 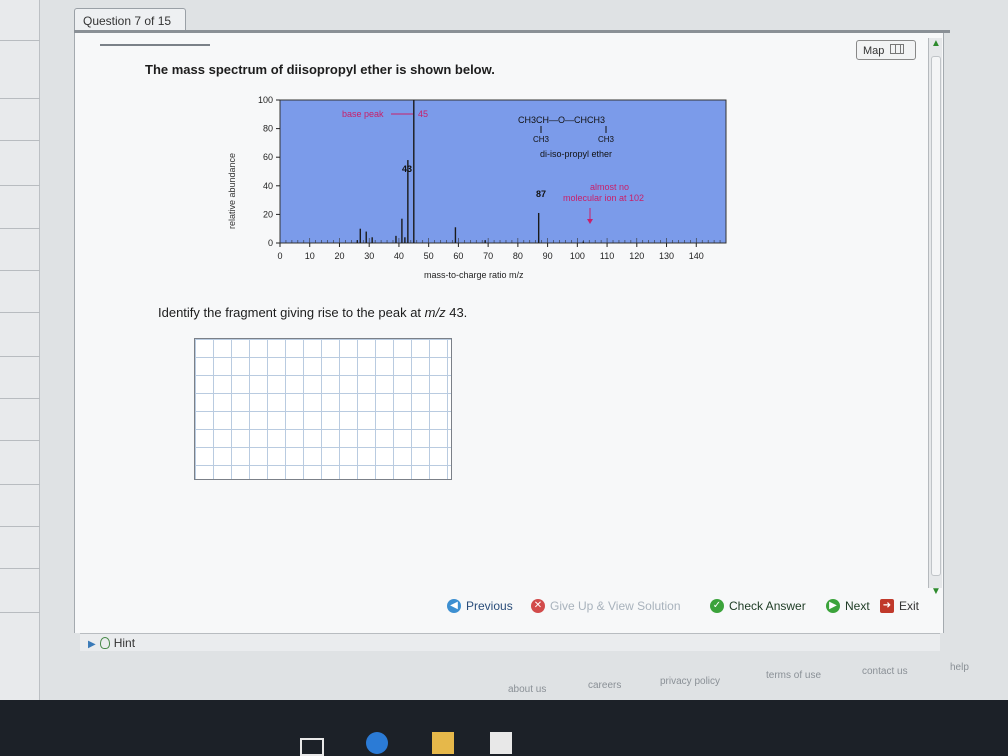 What do you see at coordinates (454, 606) in the screenshot?
I see `previous-icon: ◀` at bounding box center [454, 606].